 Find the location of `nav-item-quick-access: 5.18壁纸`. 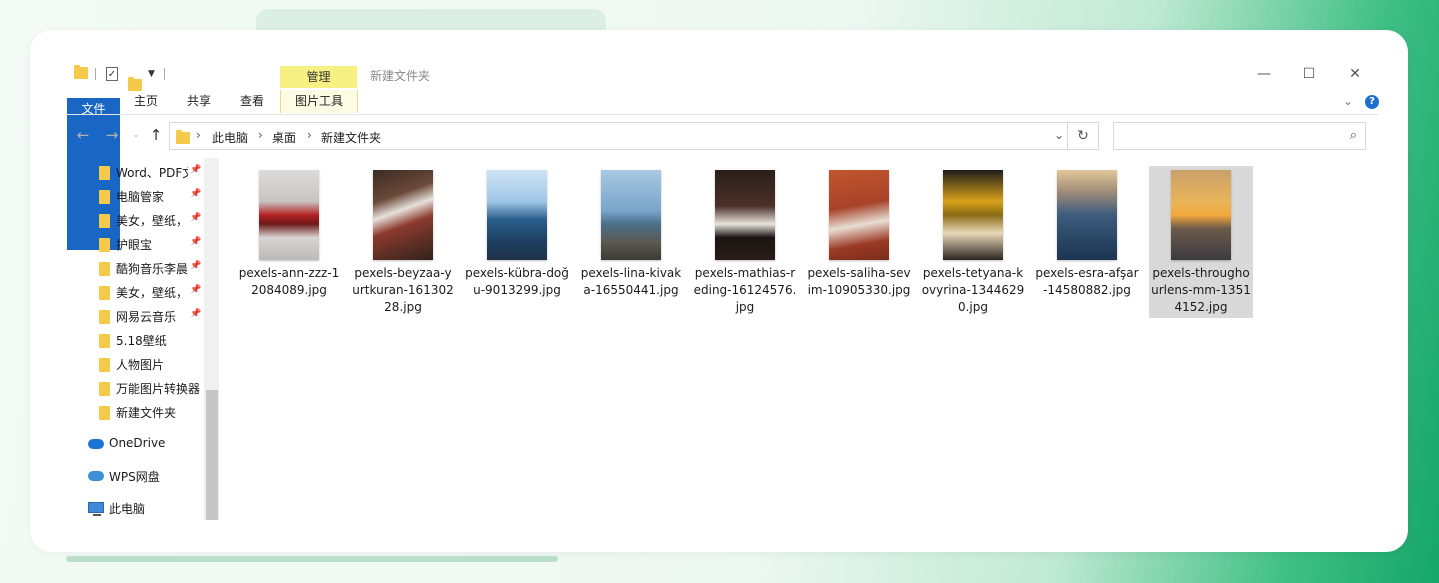

nav-item-quick-access: 5.18壁纸 is located at coordinates (135, 340).